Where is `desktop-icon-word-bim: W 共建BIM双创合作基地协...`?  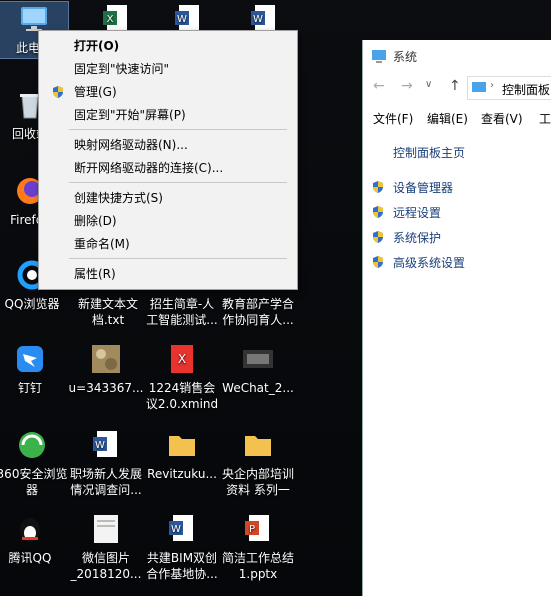 desktop-icon-word-bim: W 共建BIM双创合作基地协... is located at coordinates (182, 547).